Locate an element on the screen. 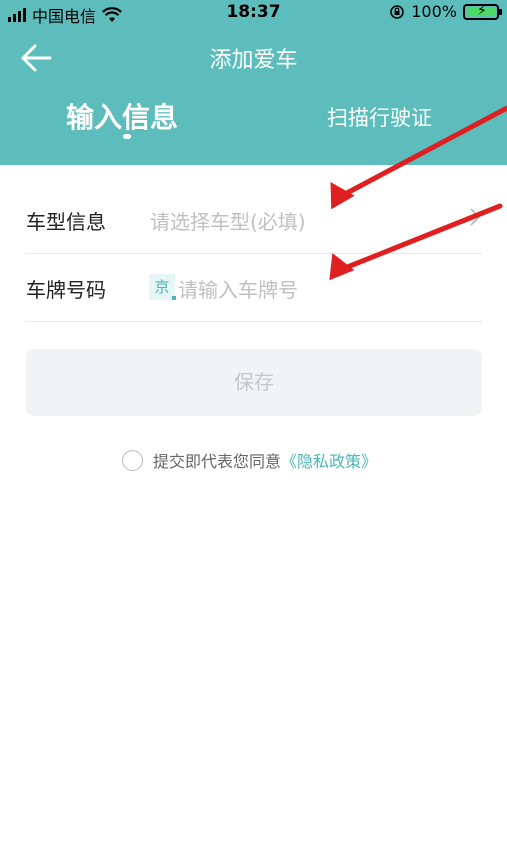 The width and height of the screenshot is (507, 843). battery-icon: ⚡ is located at coordinates (482, 11).